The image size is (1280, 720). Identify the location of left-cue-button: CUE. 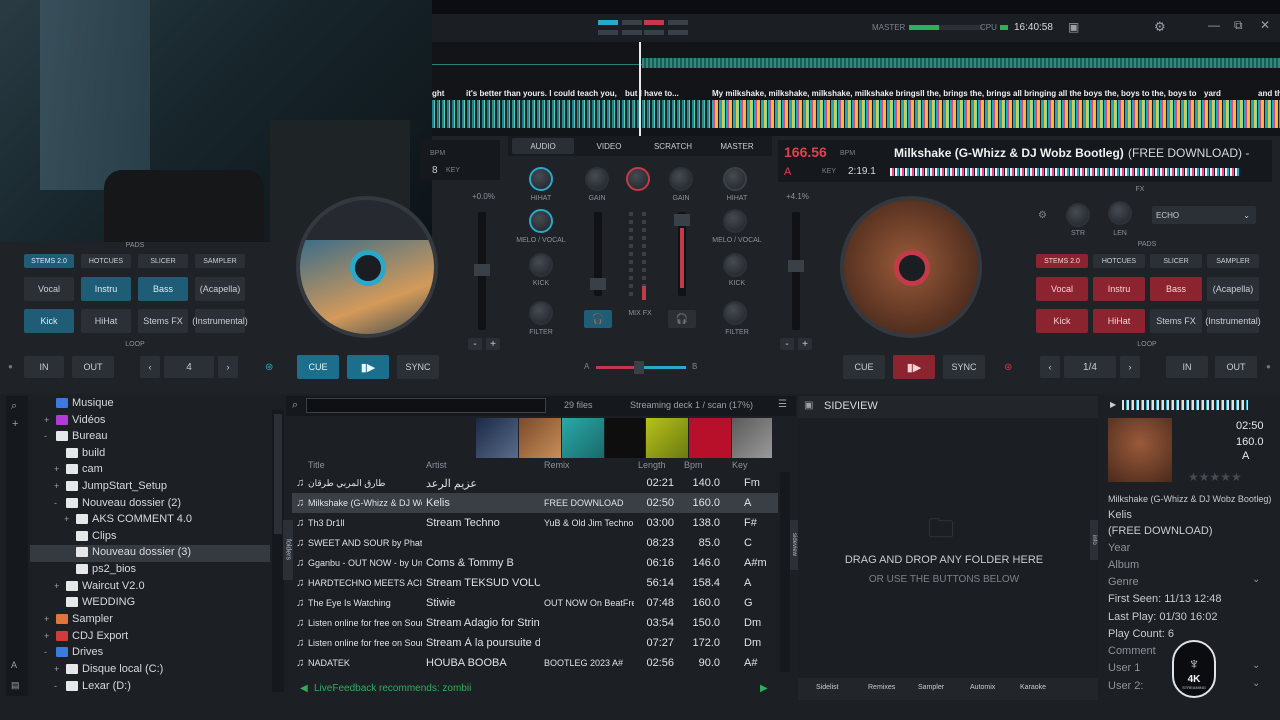
(318, 367).